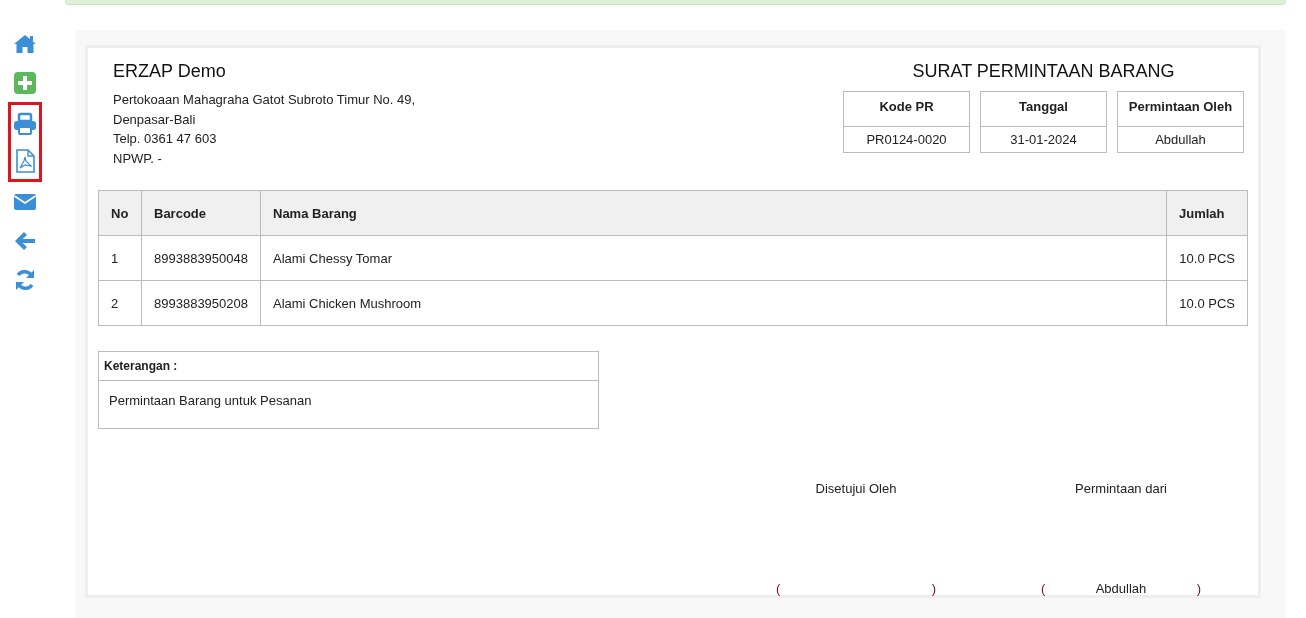  Describe the element at coordinates (713, 303) in the screenshot. I see `table-cell: Alami Chicken Mushroom` at that location.